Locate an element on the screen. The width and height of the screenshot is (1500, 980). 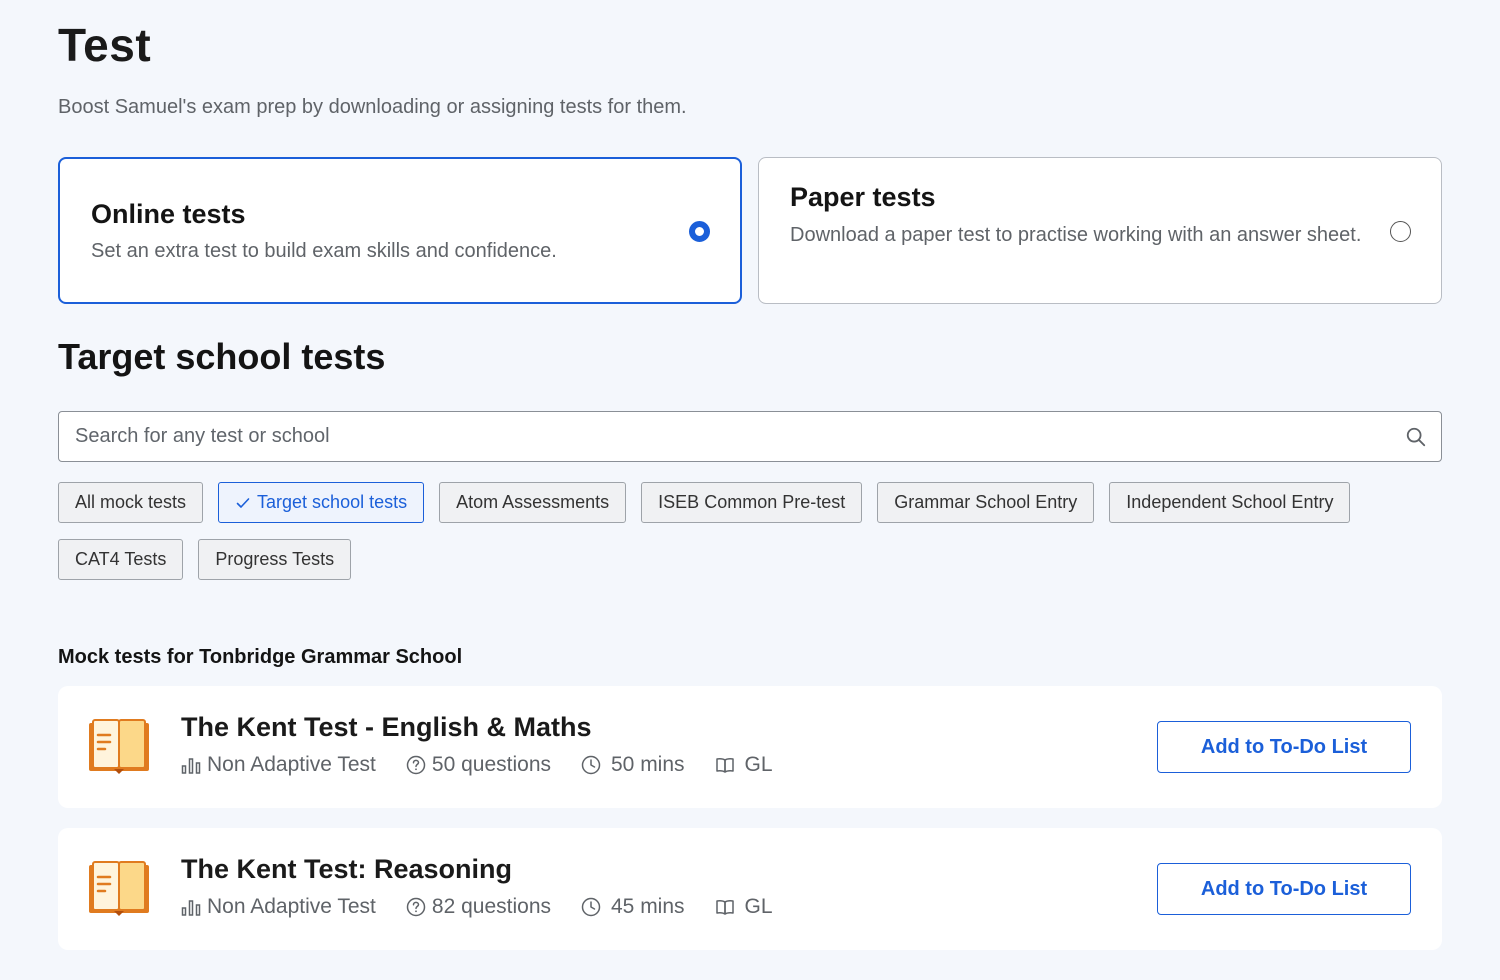
paper-tests-radio-icon is located at coordinates (1400, 231).